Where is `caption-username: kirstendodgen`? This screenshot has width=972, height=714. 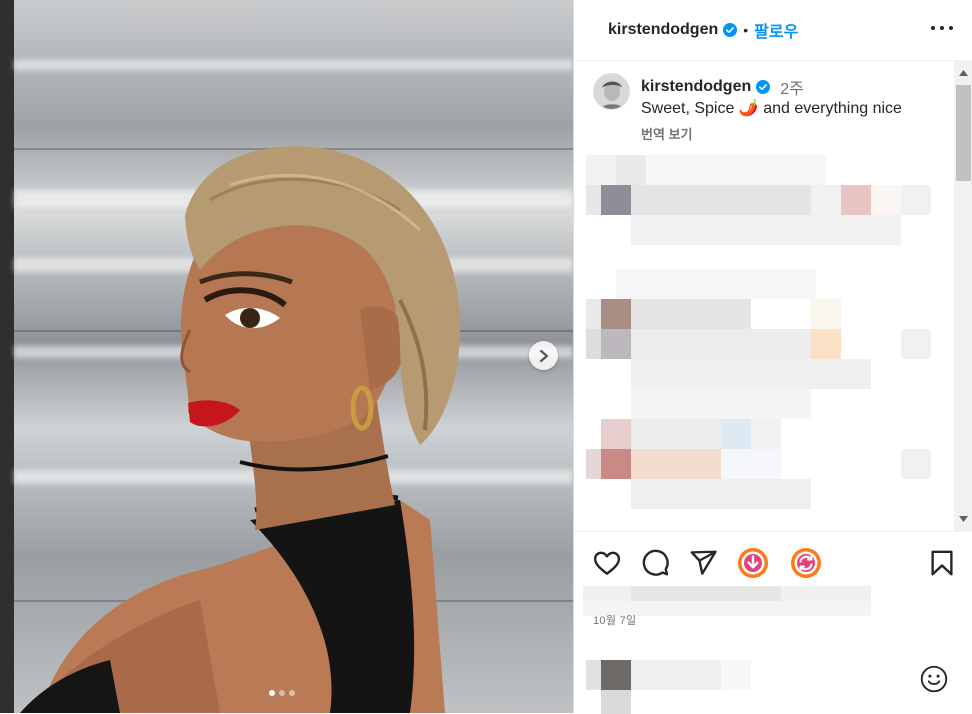
caption-username: kirstendodgen is located at coordinates (696, 87).